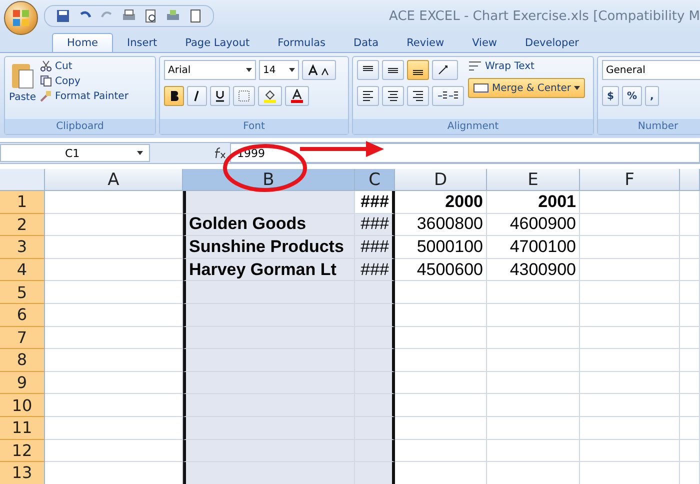 Image resolution: width=700 pixels, height=484 pixels. I want to click on table-cell: 4500600, so click(441, 270).